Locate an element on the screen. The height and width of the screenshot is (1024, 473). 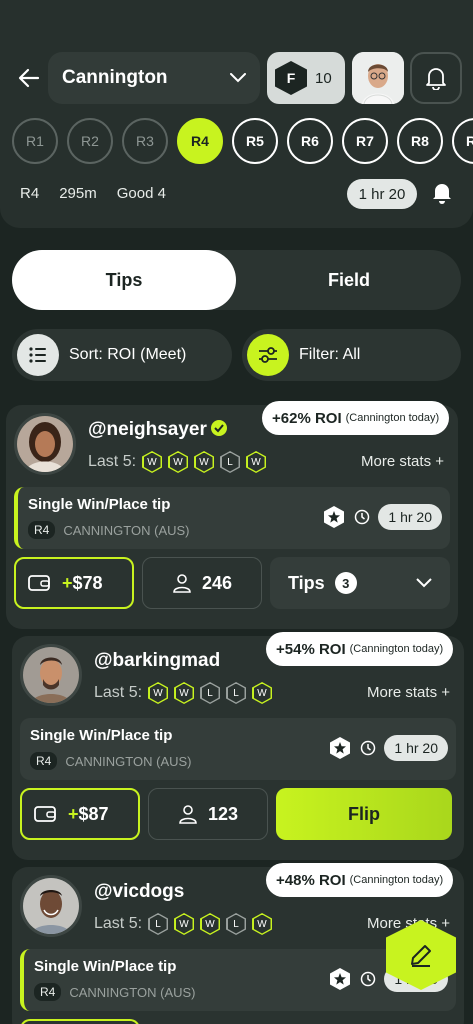
sort-button: Sort: ROI (Meet) is located at coordinates (122, 355).